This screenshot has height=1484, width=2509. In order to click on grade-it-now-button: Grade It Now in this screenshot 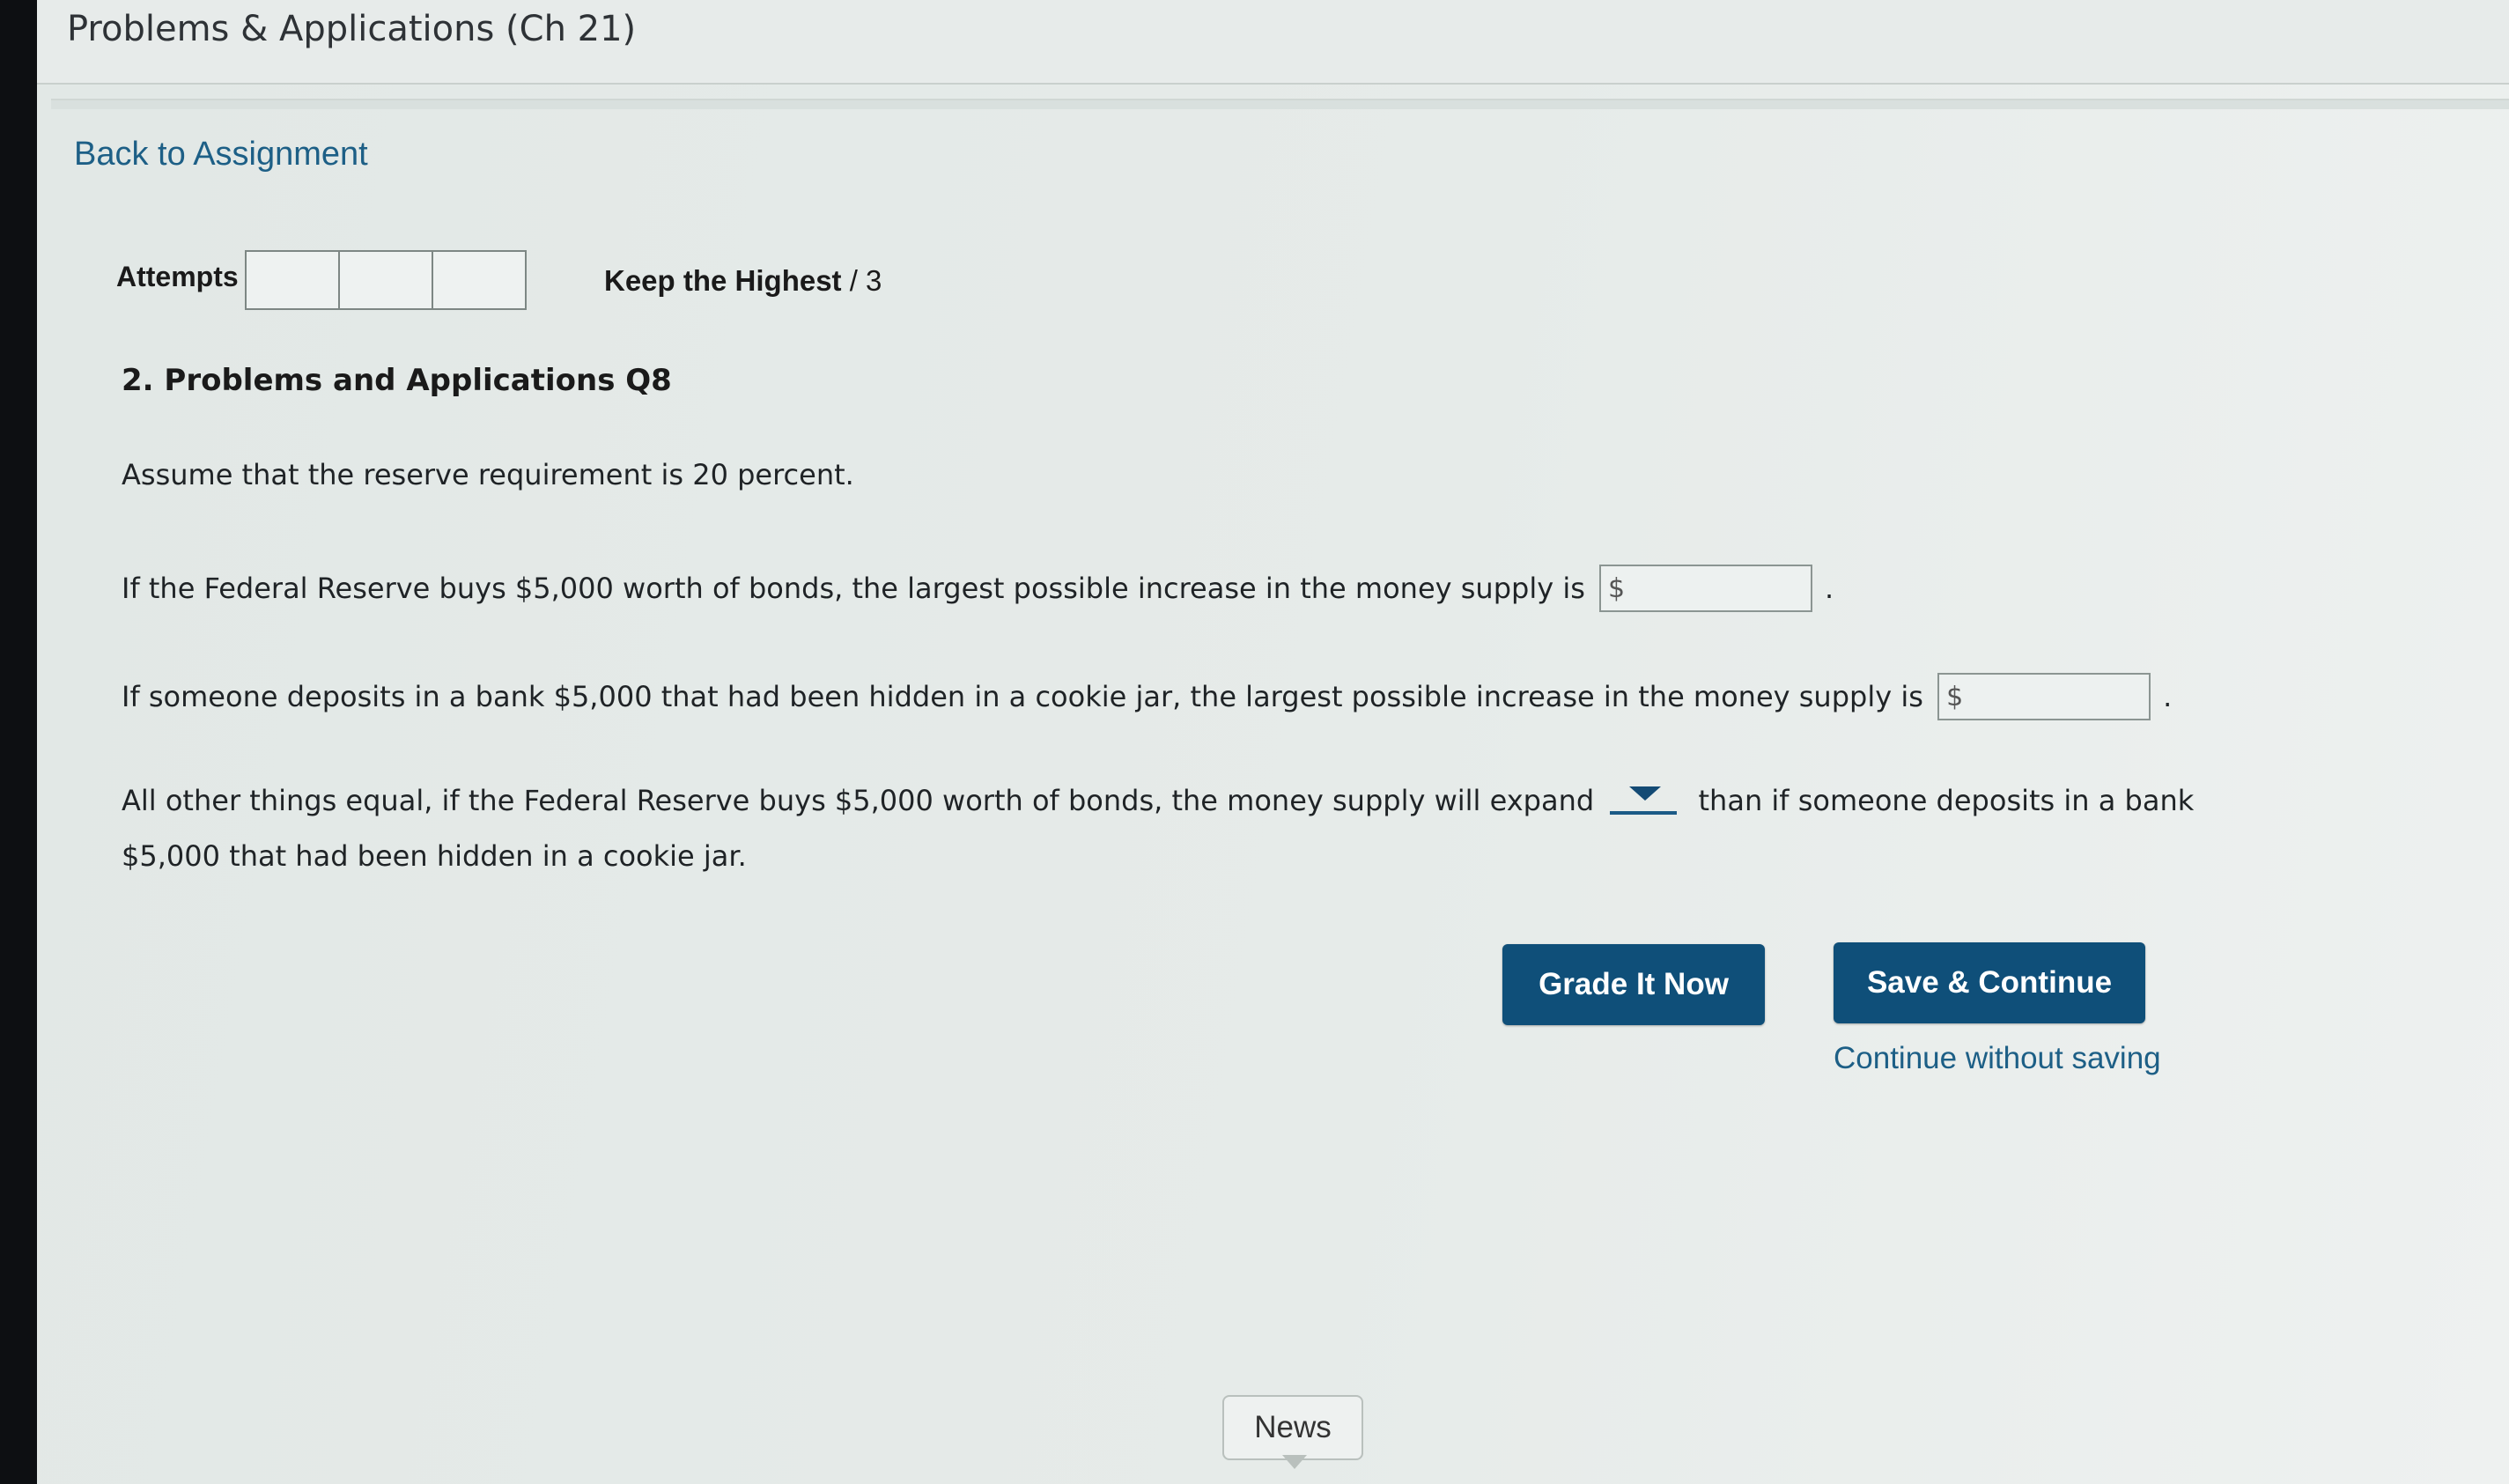, I will do `click(1633, 984)`.